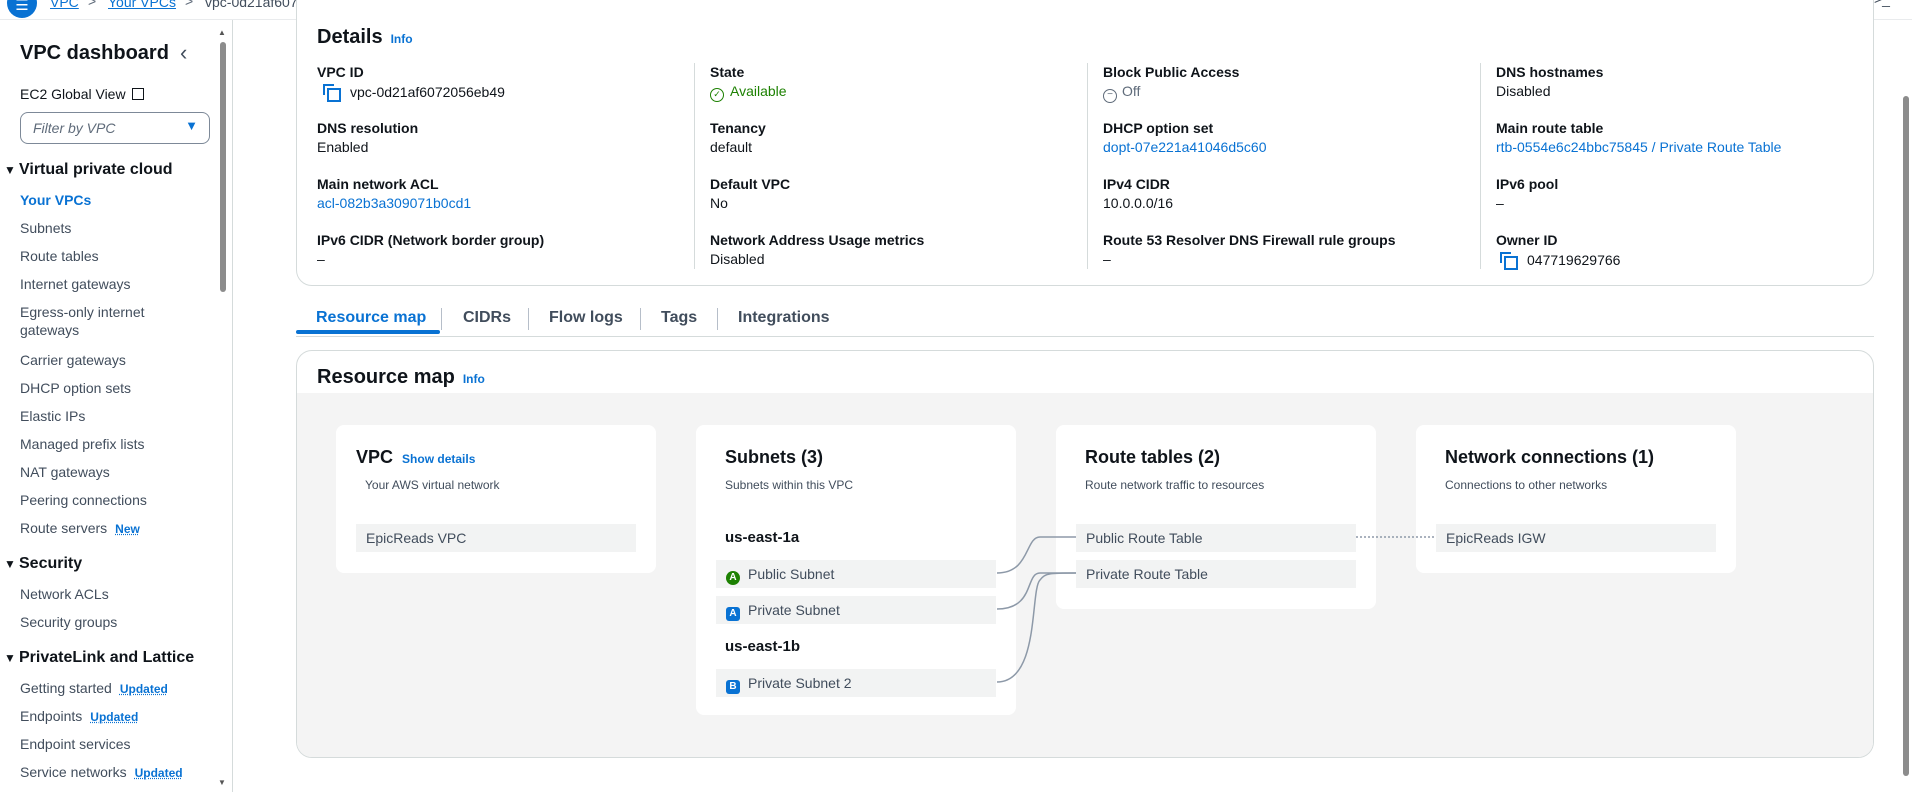 This screenshot has width=1912, height=792. What do you see at coordinates (1576, 538) in the screenshot?
I see `network-connection-node-igw: EpicReads IGW` at bounding box center [1576, 538].